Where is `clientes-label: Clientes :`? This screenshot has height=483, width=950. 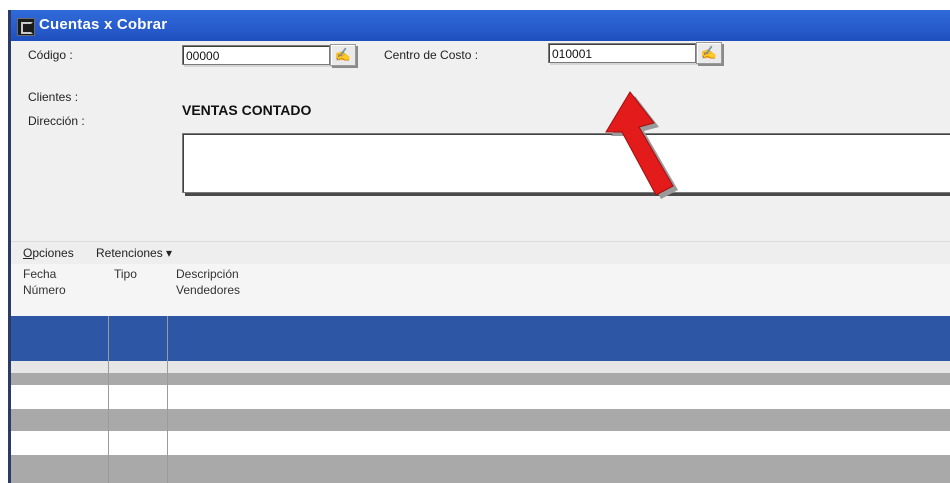 clientes-label: Clientes : is located at coordinates (53, 97).